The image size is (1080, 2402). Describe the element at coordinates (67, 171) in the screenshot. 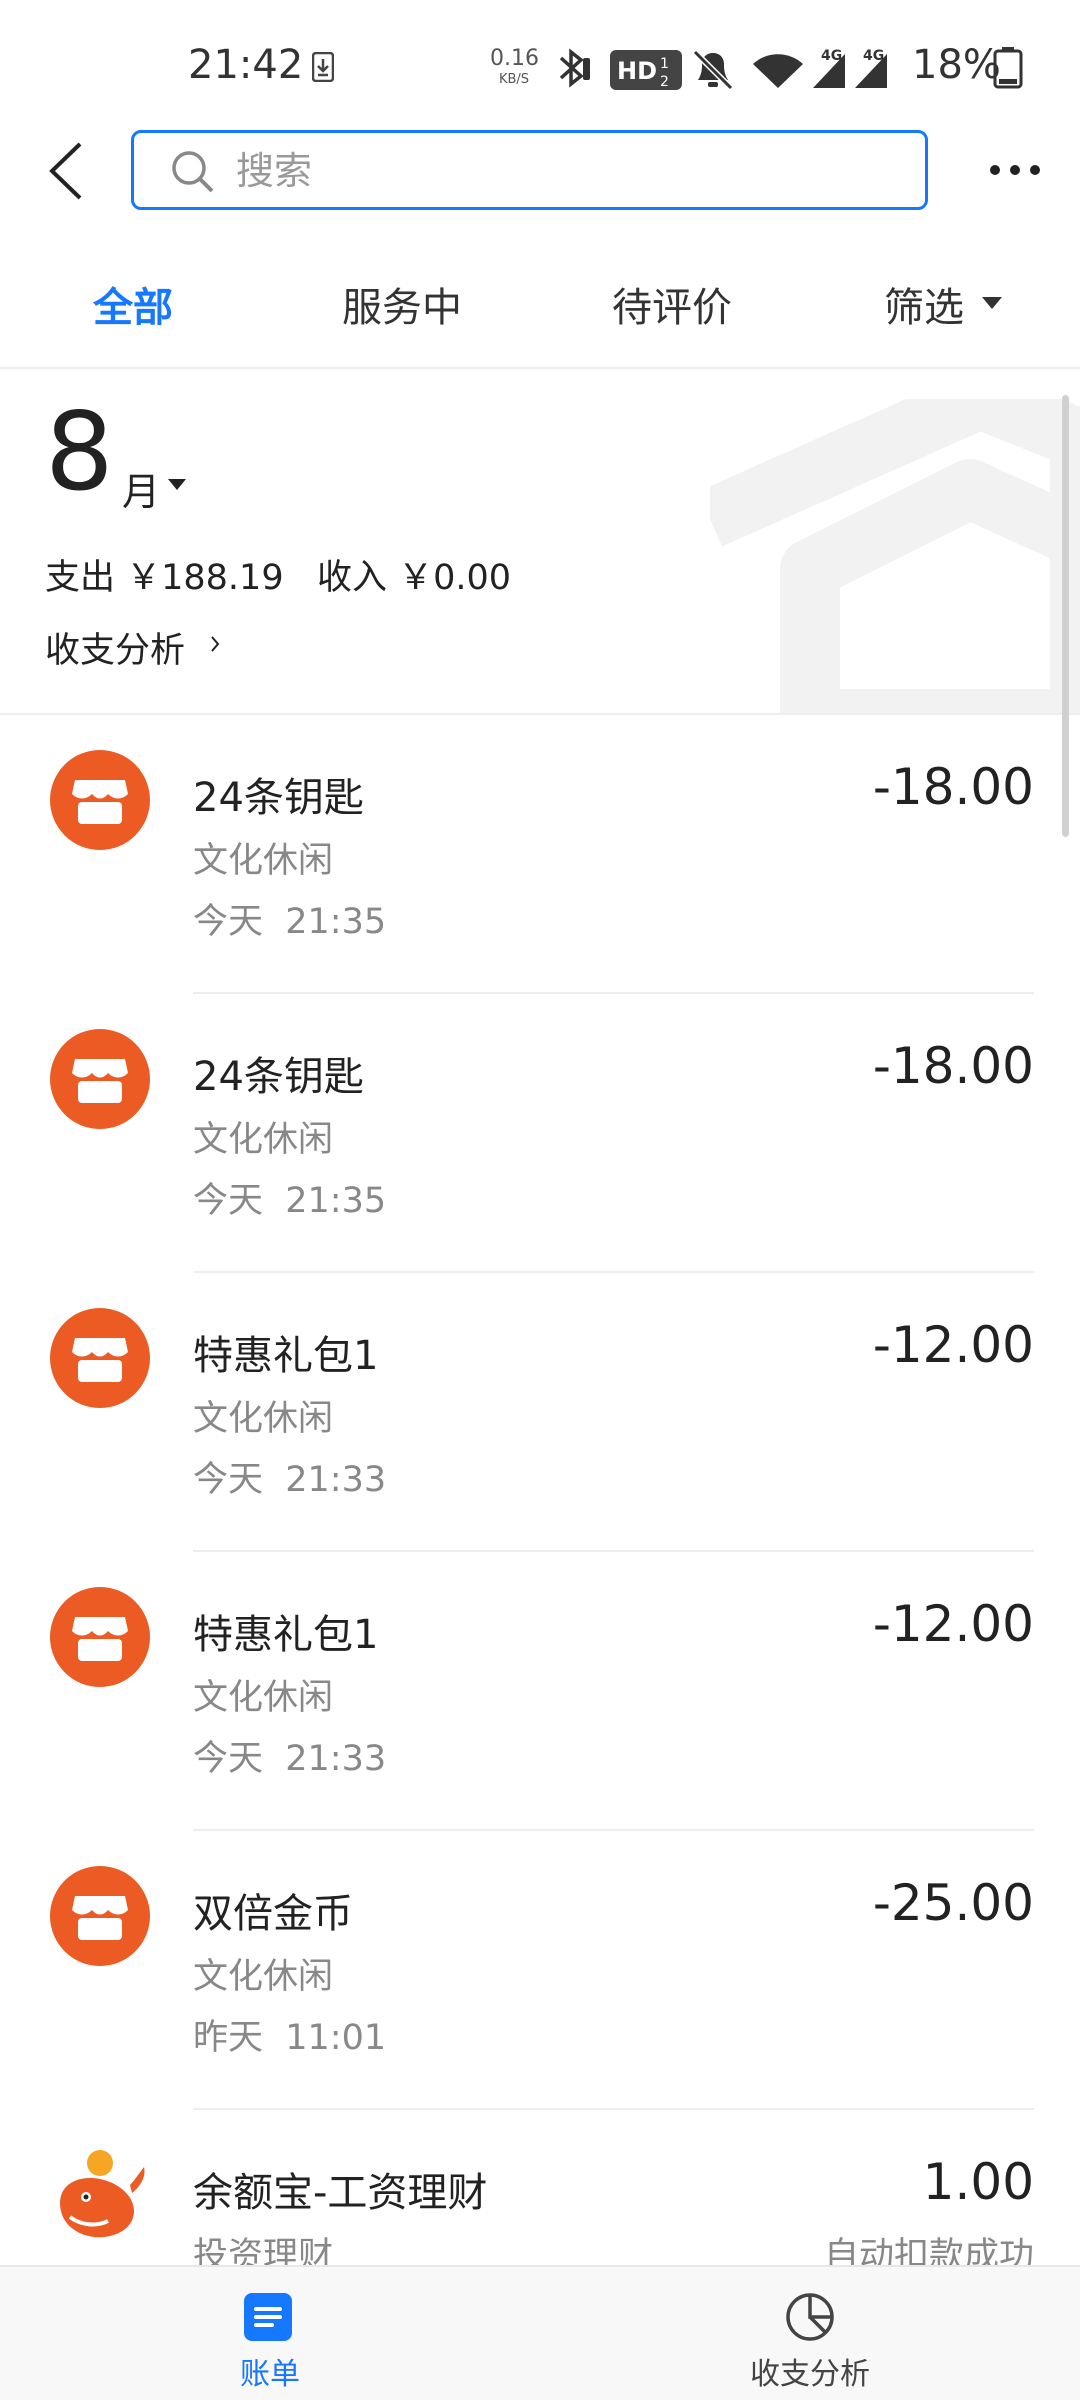

I see `back-arrow-icon` at that location.